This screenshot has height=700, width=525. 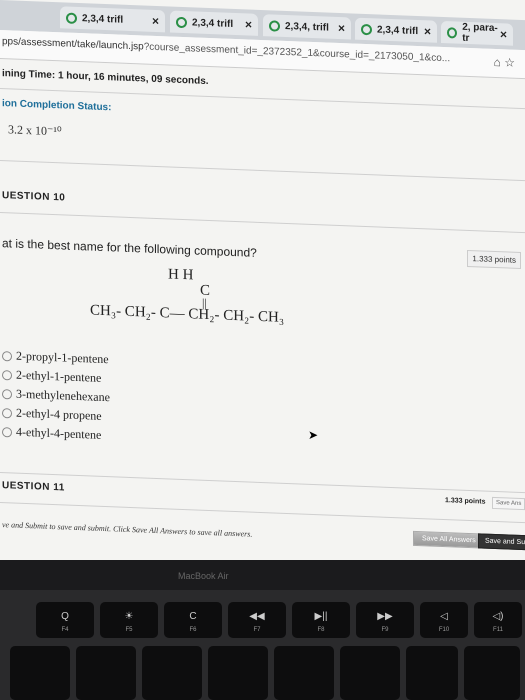 What do you see at coordinates (321, 616) in the screenshot?
I see `play-pause-icon: ▶||` at bounding box center [321, 616].